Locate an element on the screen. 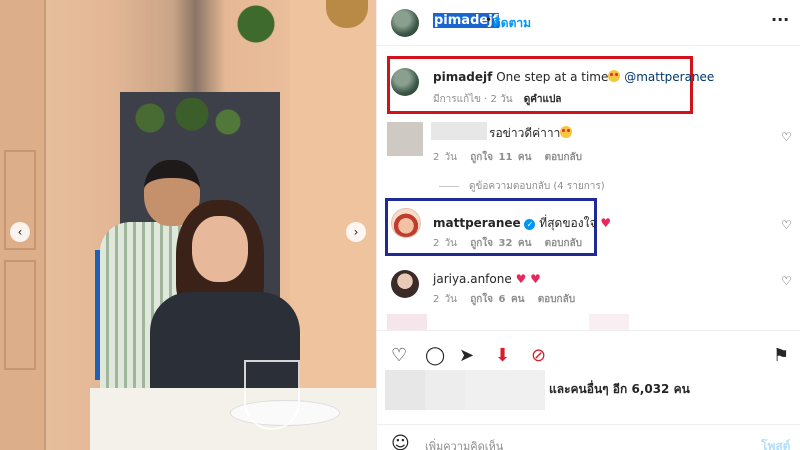 This screenshot has width=800, height=450. pink-heart-emoji-icon: ♥ is located at coordinates (606, 223).